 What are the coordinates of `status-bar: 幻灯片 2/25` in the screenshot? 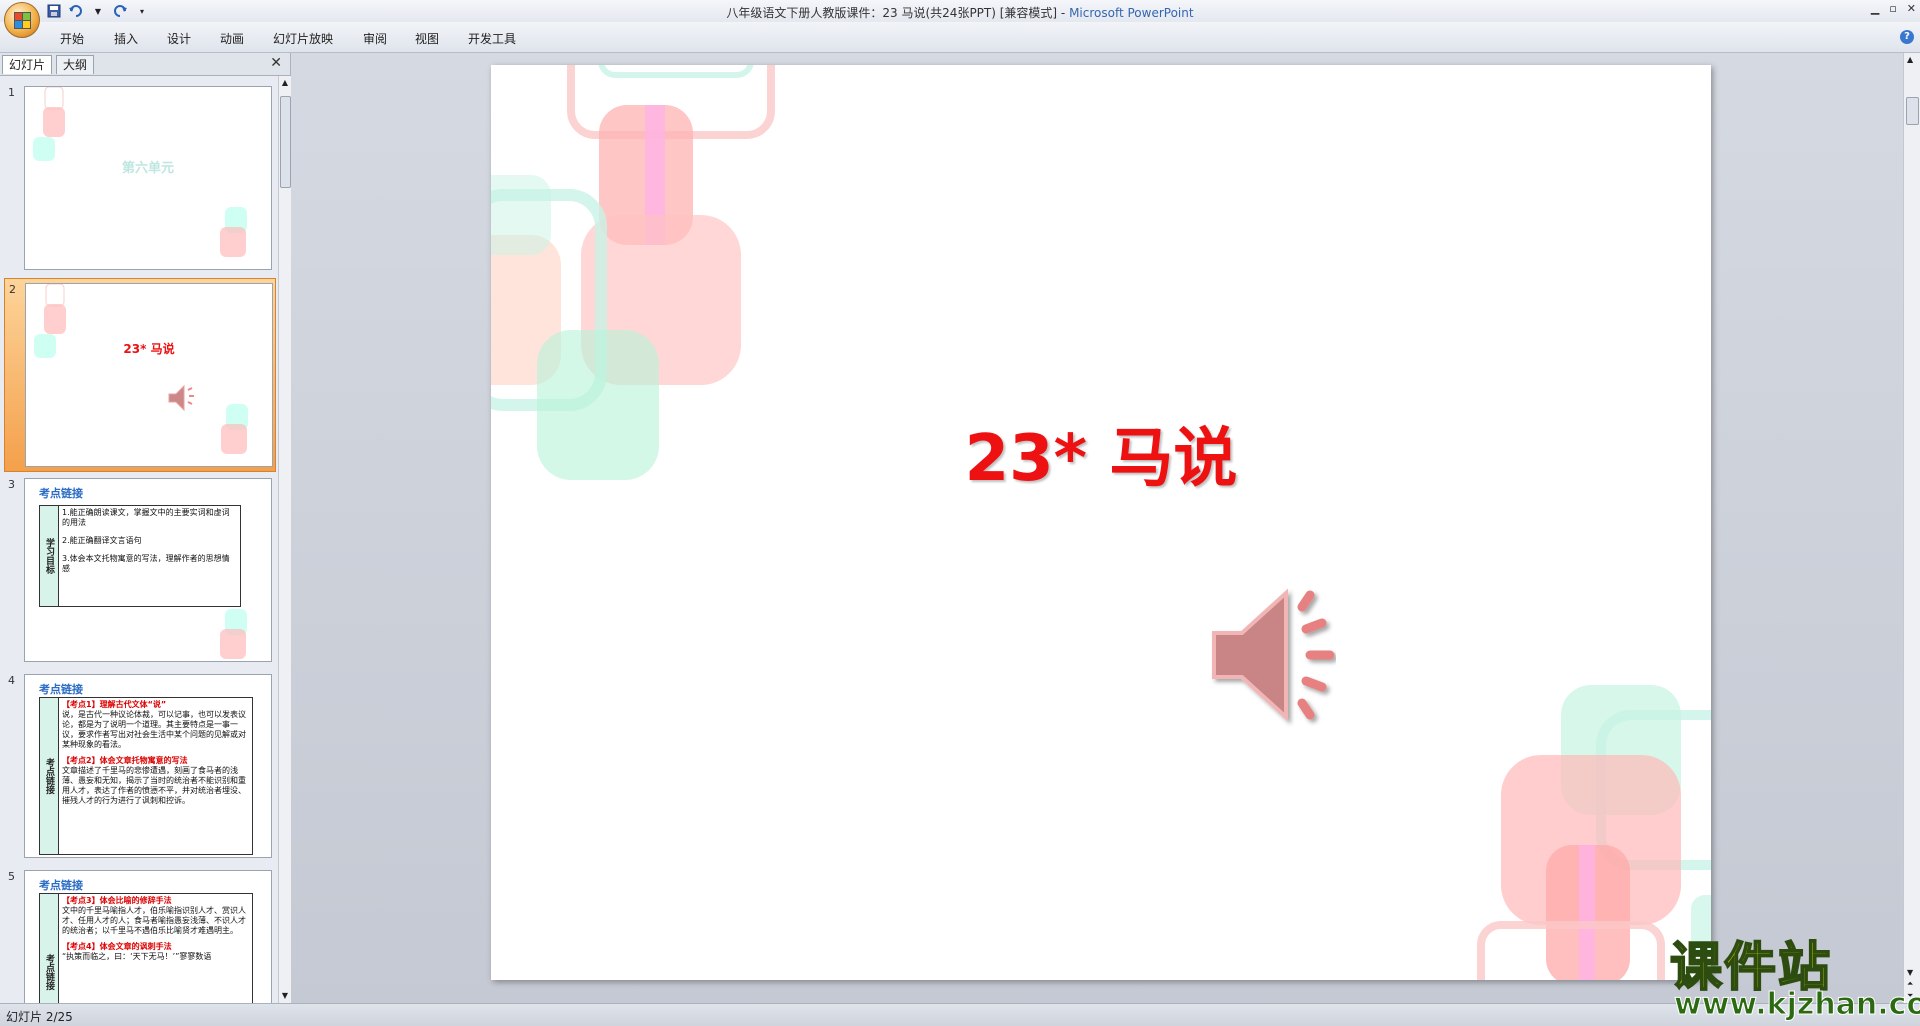 It's located at (960, 1014).